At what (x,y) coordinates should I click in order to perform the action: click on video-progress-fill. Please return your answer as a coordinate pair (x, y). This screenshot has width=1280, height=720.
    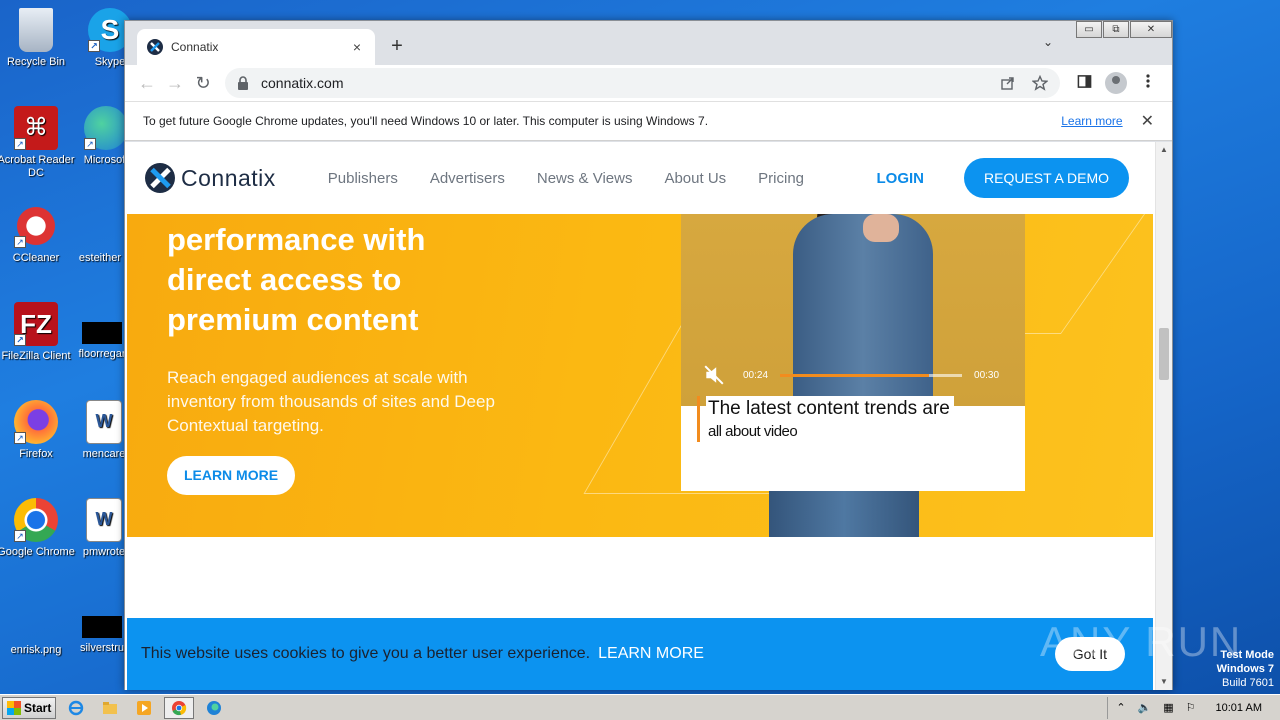
    Looking at the image, I should click on (855, 375).